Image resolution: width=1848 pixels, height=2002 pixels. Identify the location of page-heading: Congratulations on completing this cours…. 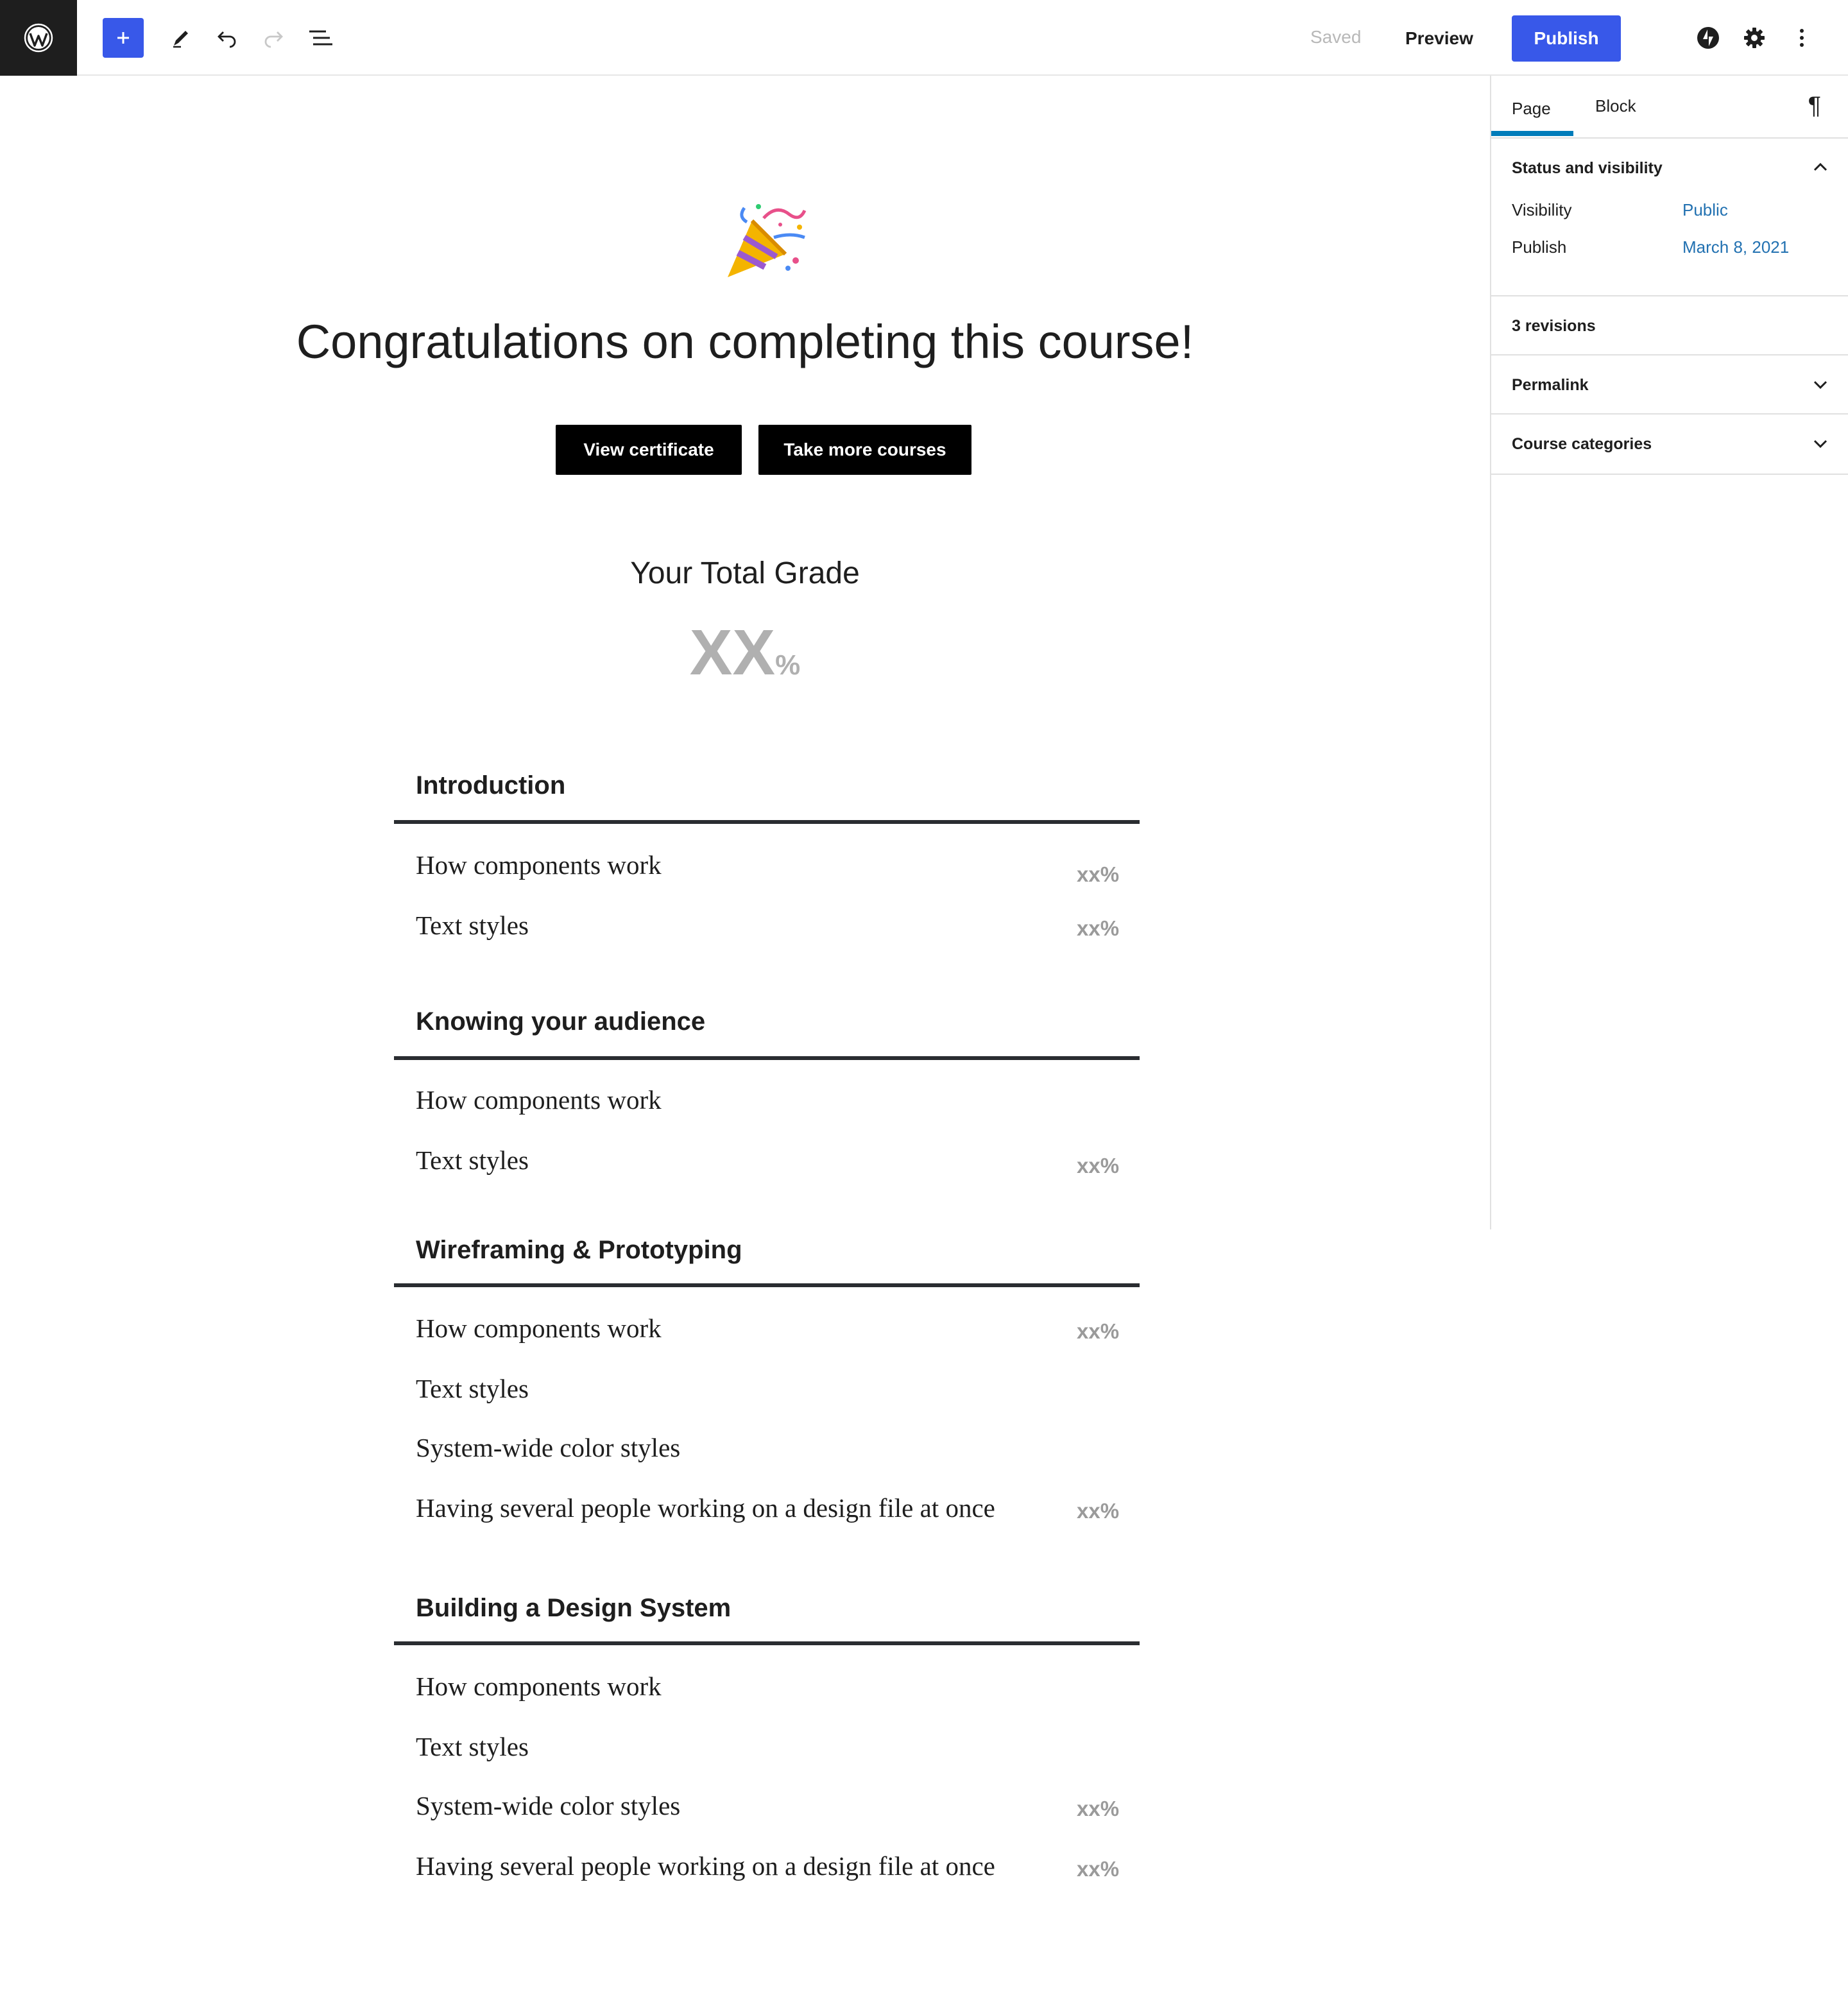
(745, 341).